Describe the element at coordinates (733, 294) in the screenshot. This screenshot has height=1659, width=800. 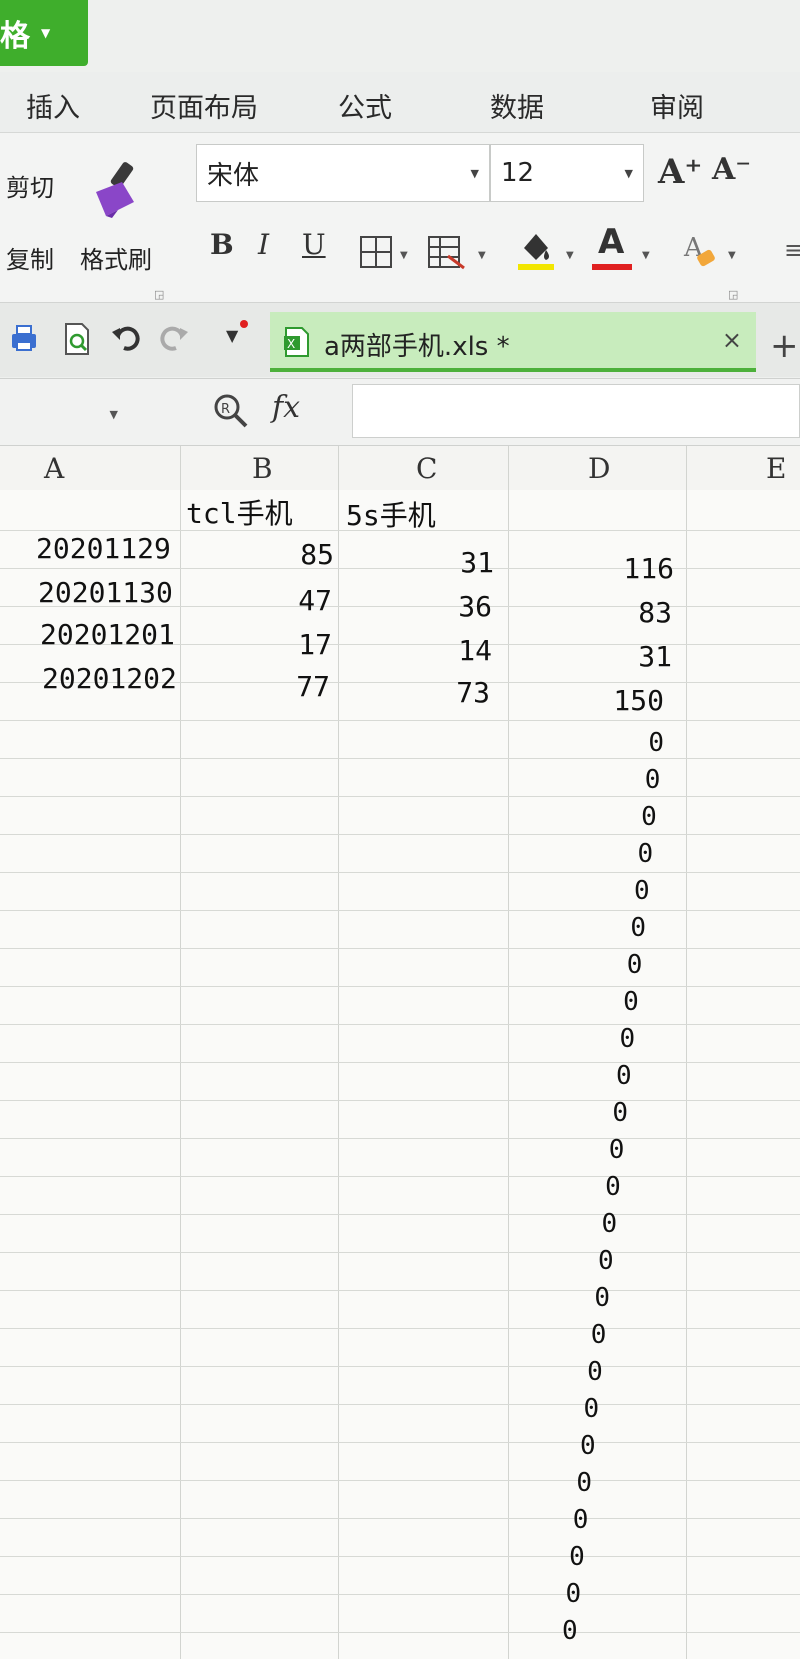
I see `font-dialog-launcher: ◲` at that location.